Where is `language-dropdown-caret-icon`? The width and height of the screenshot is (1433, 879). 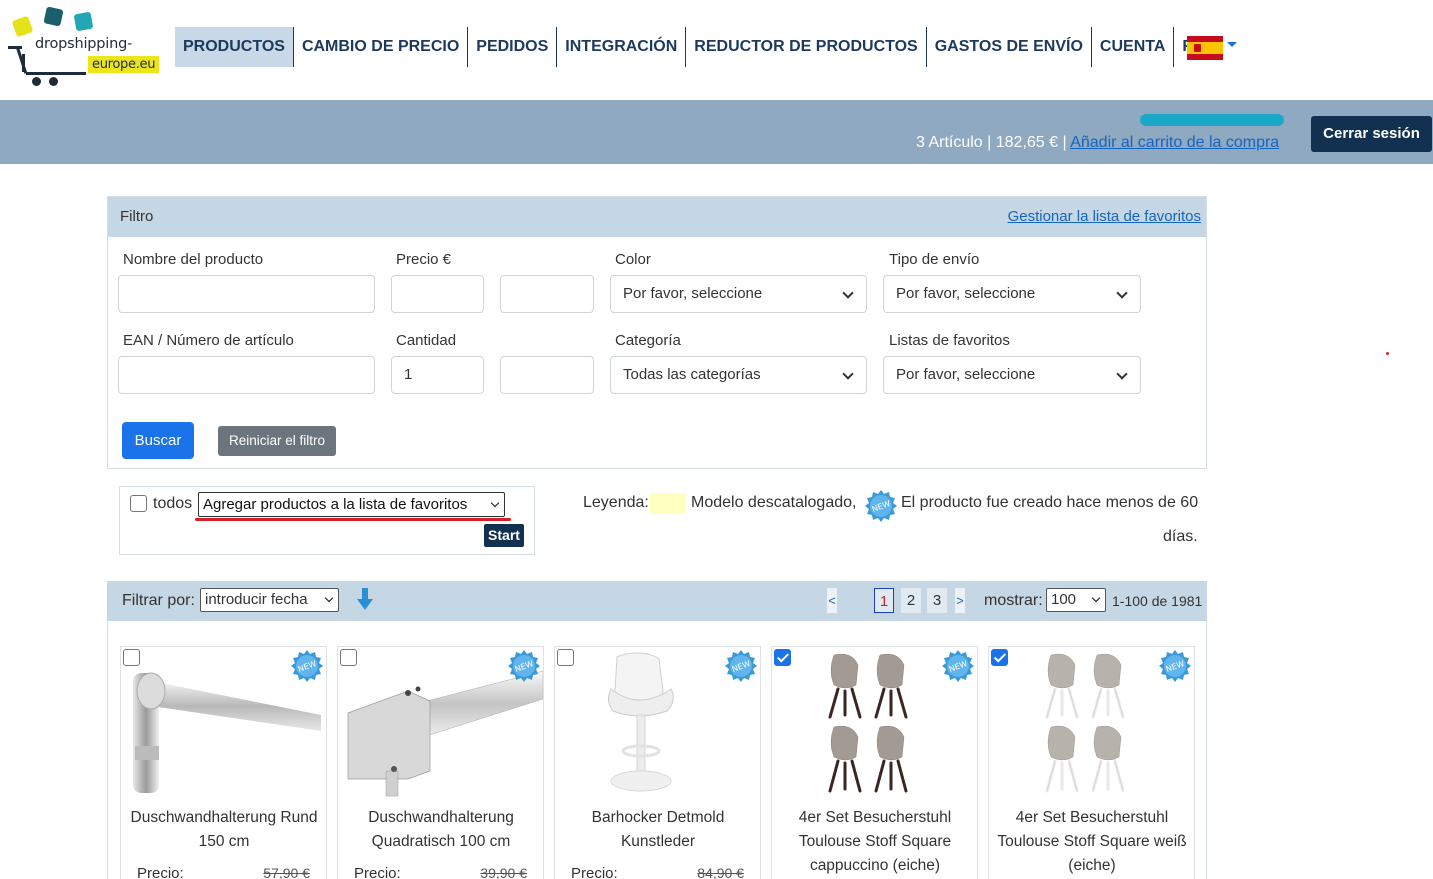
language-dropdown-caret-icon is located at coordinates (1232, 44).